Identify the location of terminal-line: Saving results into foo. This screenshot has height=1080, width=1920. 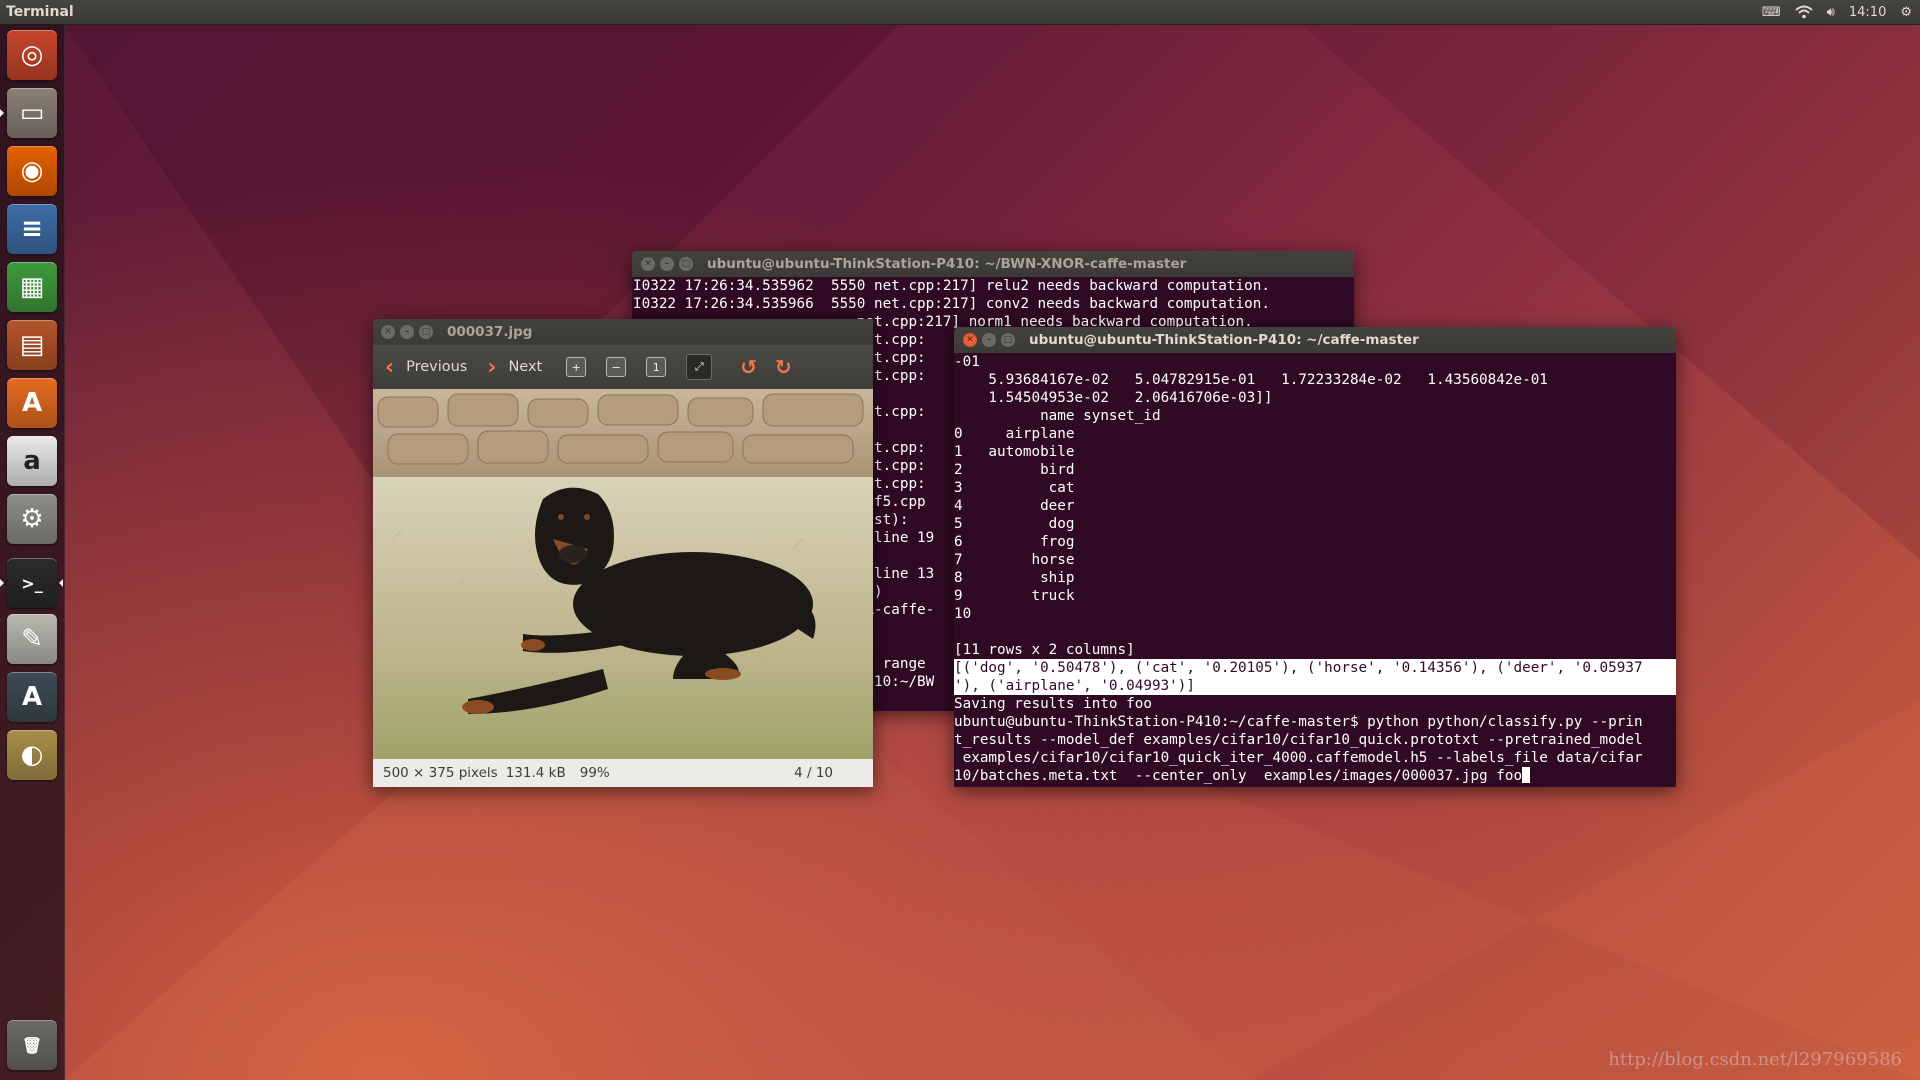
(1315, 704).